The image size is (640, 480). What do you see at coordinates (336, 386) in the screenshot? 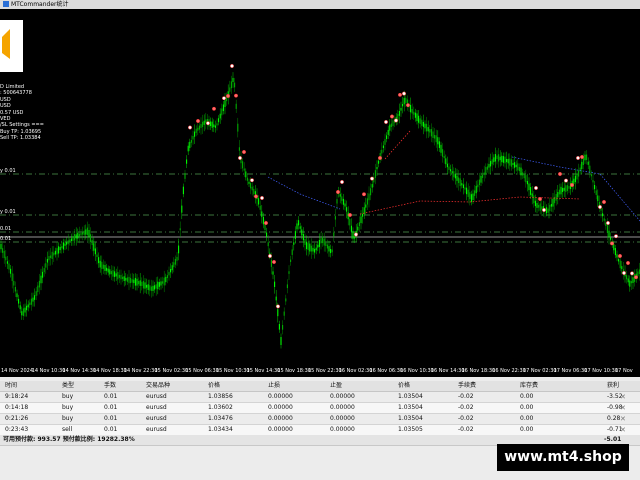
I see `column-header: 止盈` at bounding box center [336, 386].